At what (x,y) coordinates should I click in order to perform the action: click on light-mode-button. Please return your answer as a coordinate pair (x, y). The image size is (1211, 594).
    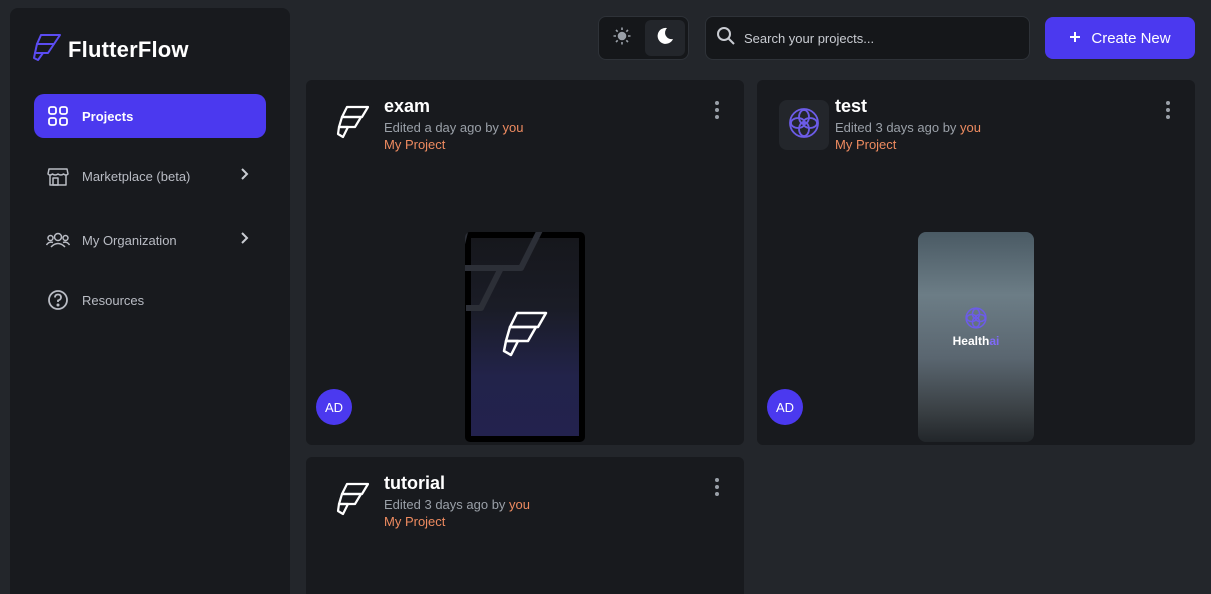
    Looking at the image, I should click on (622, 38).